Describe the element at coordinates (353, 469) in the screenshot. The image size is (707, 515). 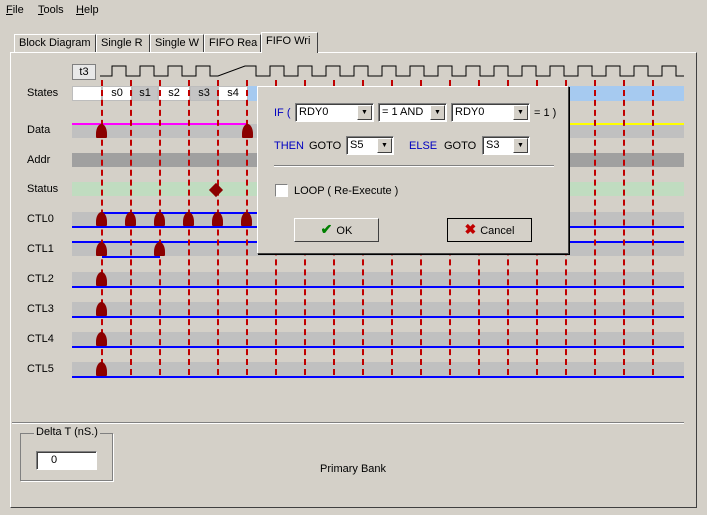
I see `bank-label: Primary Bank` at that location.